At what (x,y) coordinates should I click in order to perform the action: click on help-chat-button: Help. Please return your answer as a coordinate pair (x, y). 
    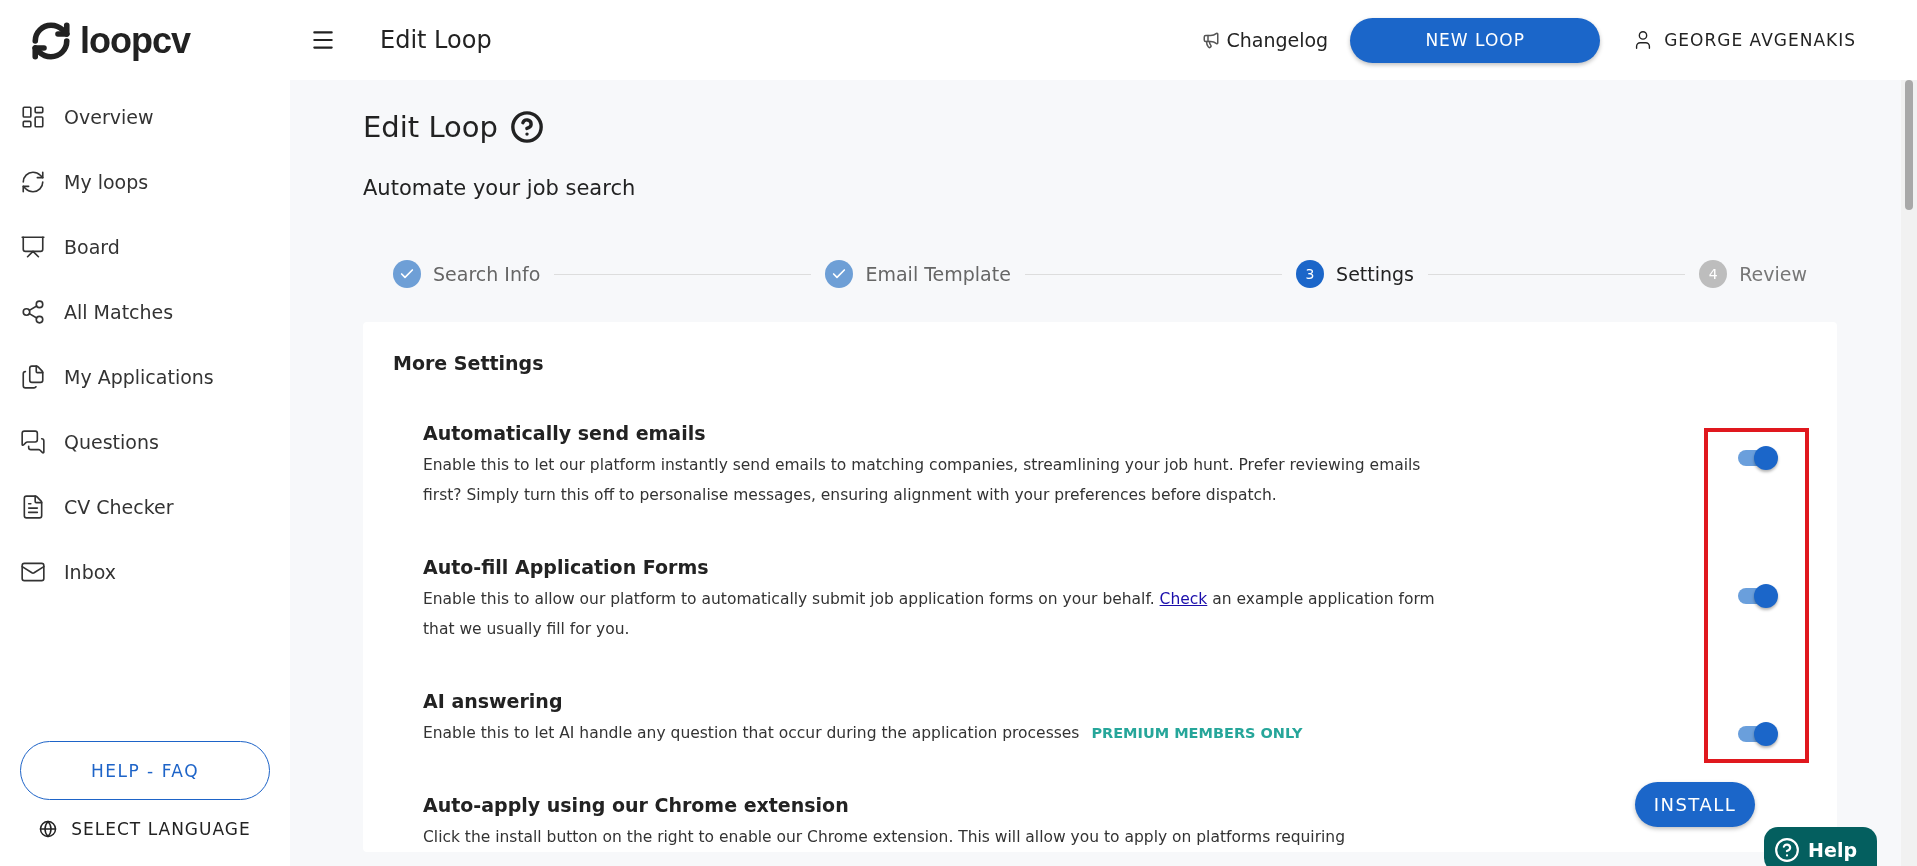
    Looking at the image, I should click on (1820, 846).